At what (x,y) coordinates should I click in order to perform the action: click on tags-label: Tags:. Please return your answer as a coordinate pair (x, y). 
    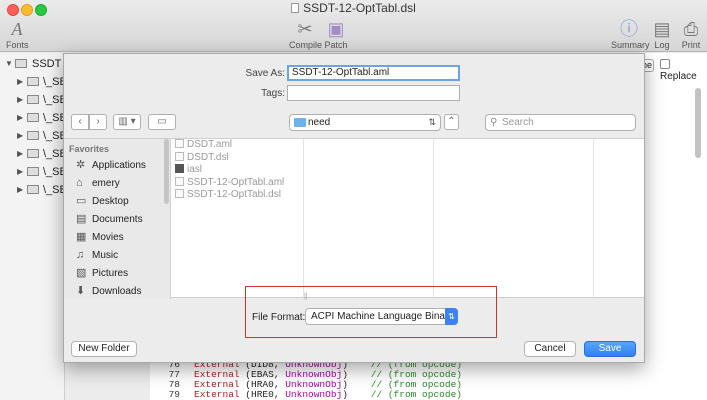
    Looking at the image, I should click on (273, 93).